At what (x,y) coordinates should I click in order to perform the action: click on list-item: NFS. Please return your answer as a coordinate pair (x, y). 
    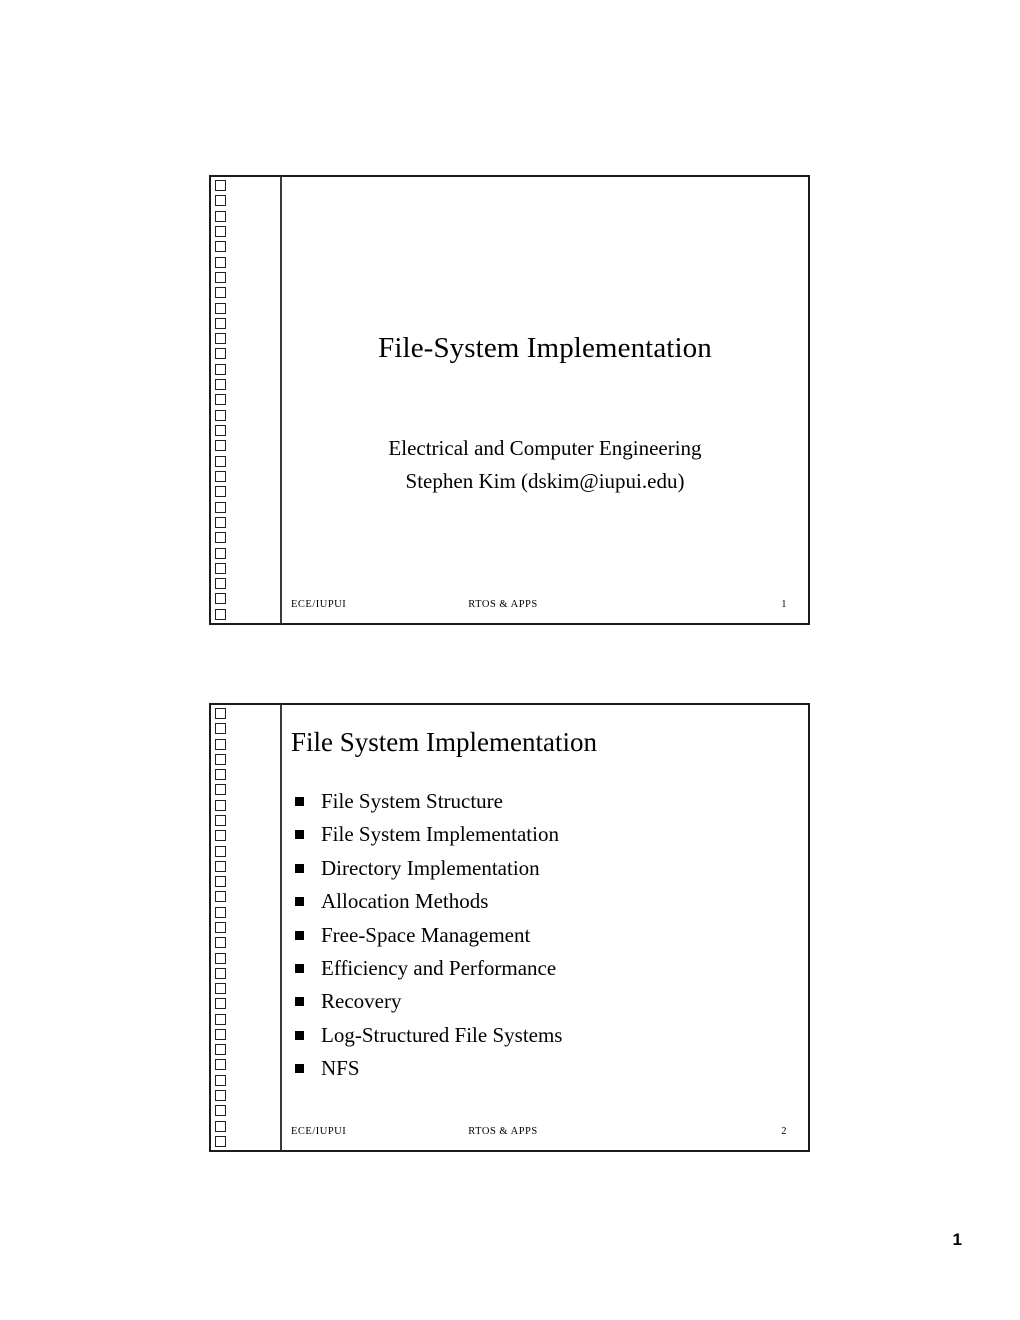
    Looking at the image, I should click on (542, 1068).